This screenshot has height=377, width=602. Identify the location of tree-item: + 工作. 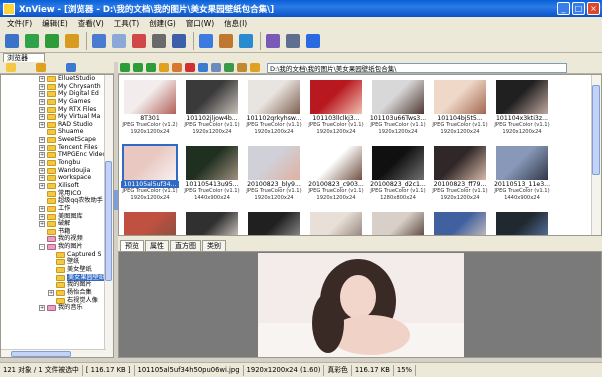
(57, 209).